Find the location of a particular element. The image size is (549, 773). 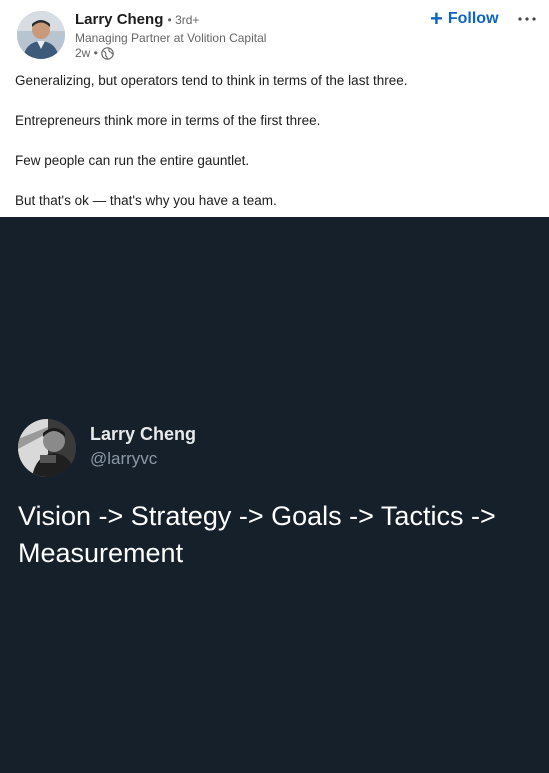

post-meta: 2w • is located at coordinates (94, 53).